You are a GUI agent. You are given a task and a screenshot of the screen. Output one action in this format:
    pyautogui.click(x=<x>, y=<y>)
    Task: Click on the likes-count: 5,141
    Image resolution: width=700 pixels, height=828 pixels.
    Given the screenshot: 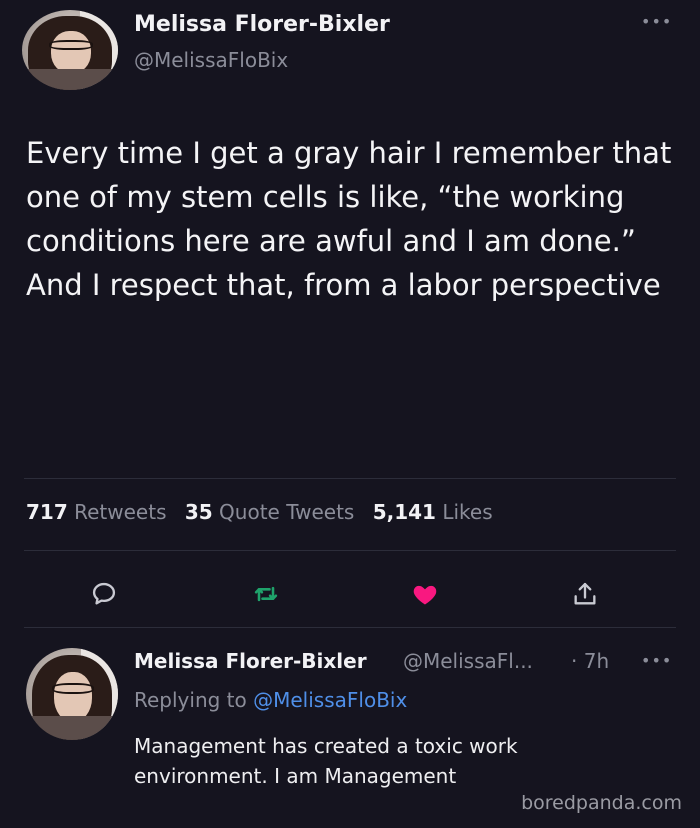 What is the action you would take?
    pyautogui.click(x=404, y=512)
    